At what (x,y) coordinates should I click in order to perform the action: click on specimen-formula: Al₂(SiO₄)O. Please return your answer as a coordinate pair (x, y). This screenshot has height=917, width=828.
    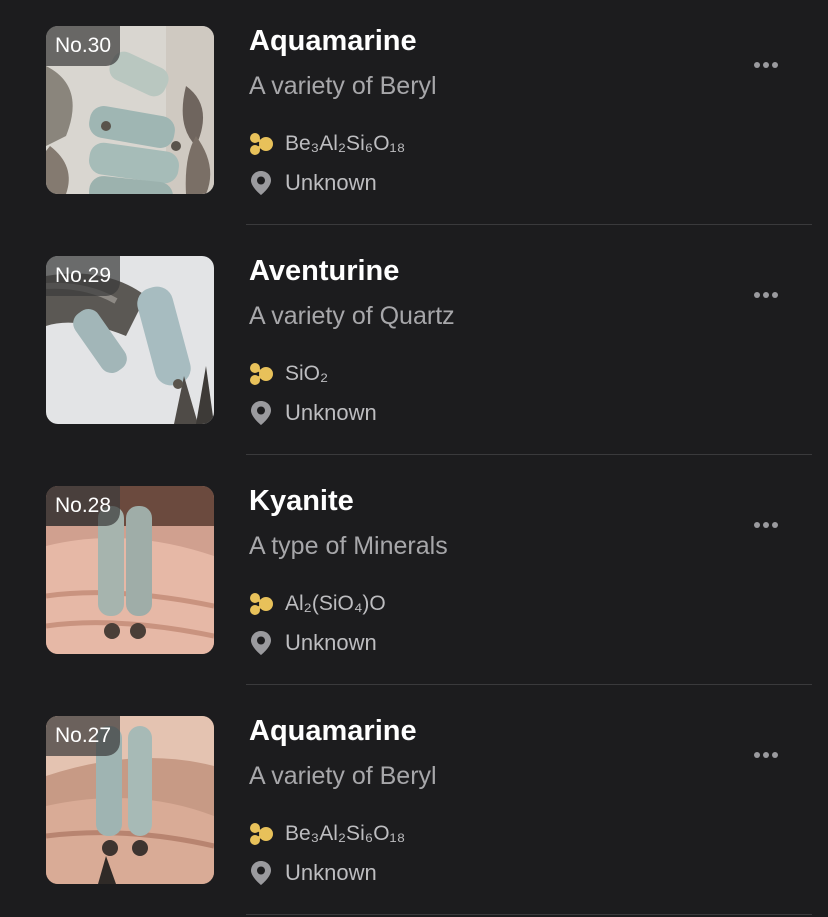
    Looking at the image, I should click on (335, 603).